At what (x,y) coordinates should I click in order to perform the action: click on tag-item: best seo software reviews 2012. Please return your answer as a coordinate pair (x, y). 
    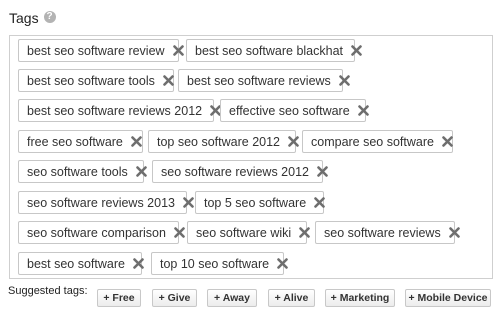
    Looking at the image, I should click on (119, 110).